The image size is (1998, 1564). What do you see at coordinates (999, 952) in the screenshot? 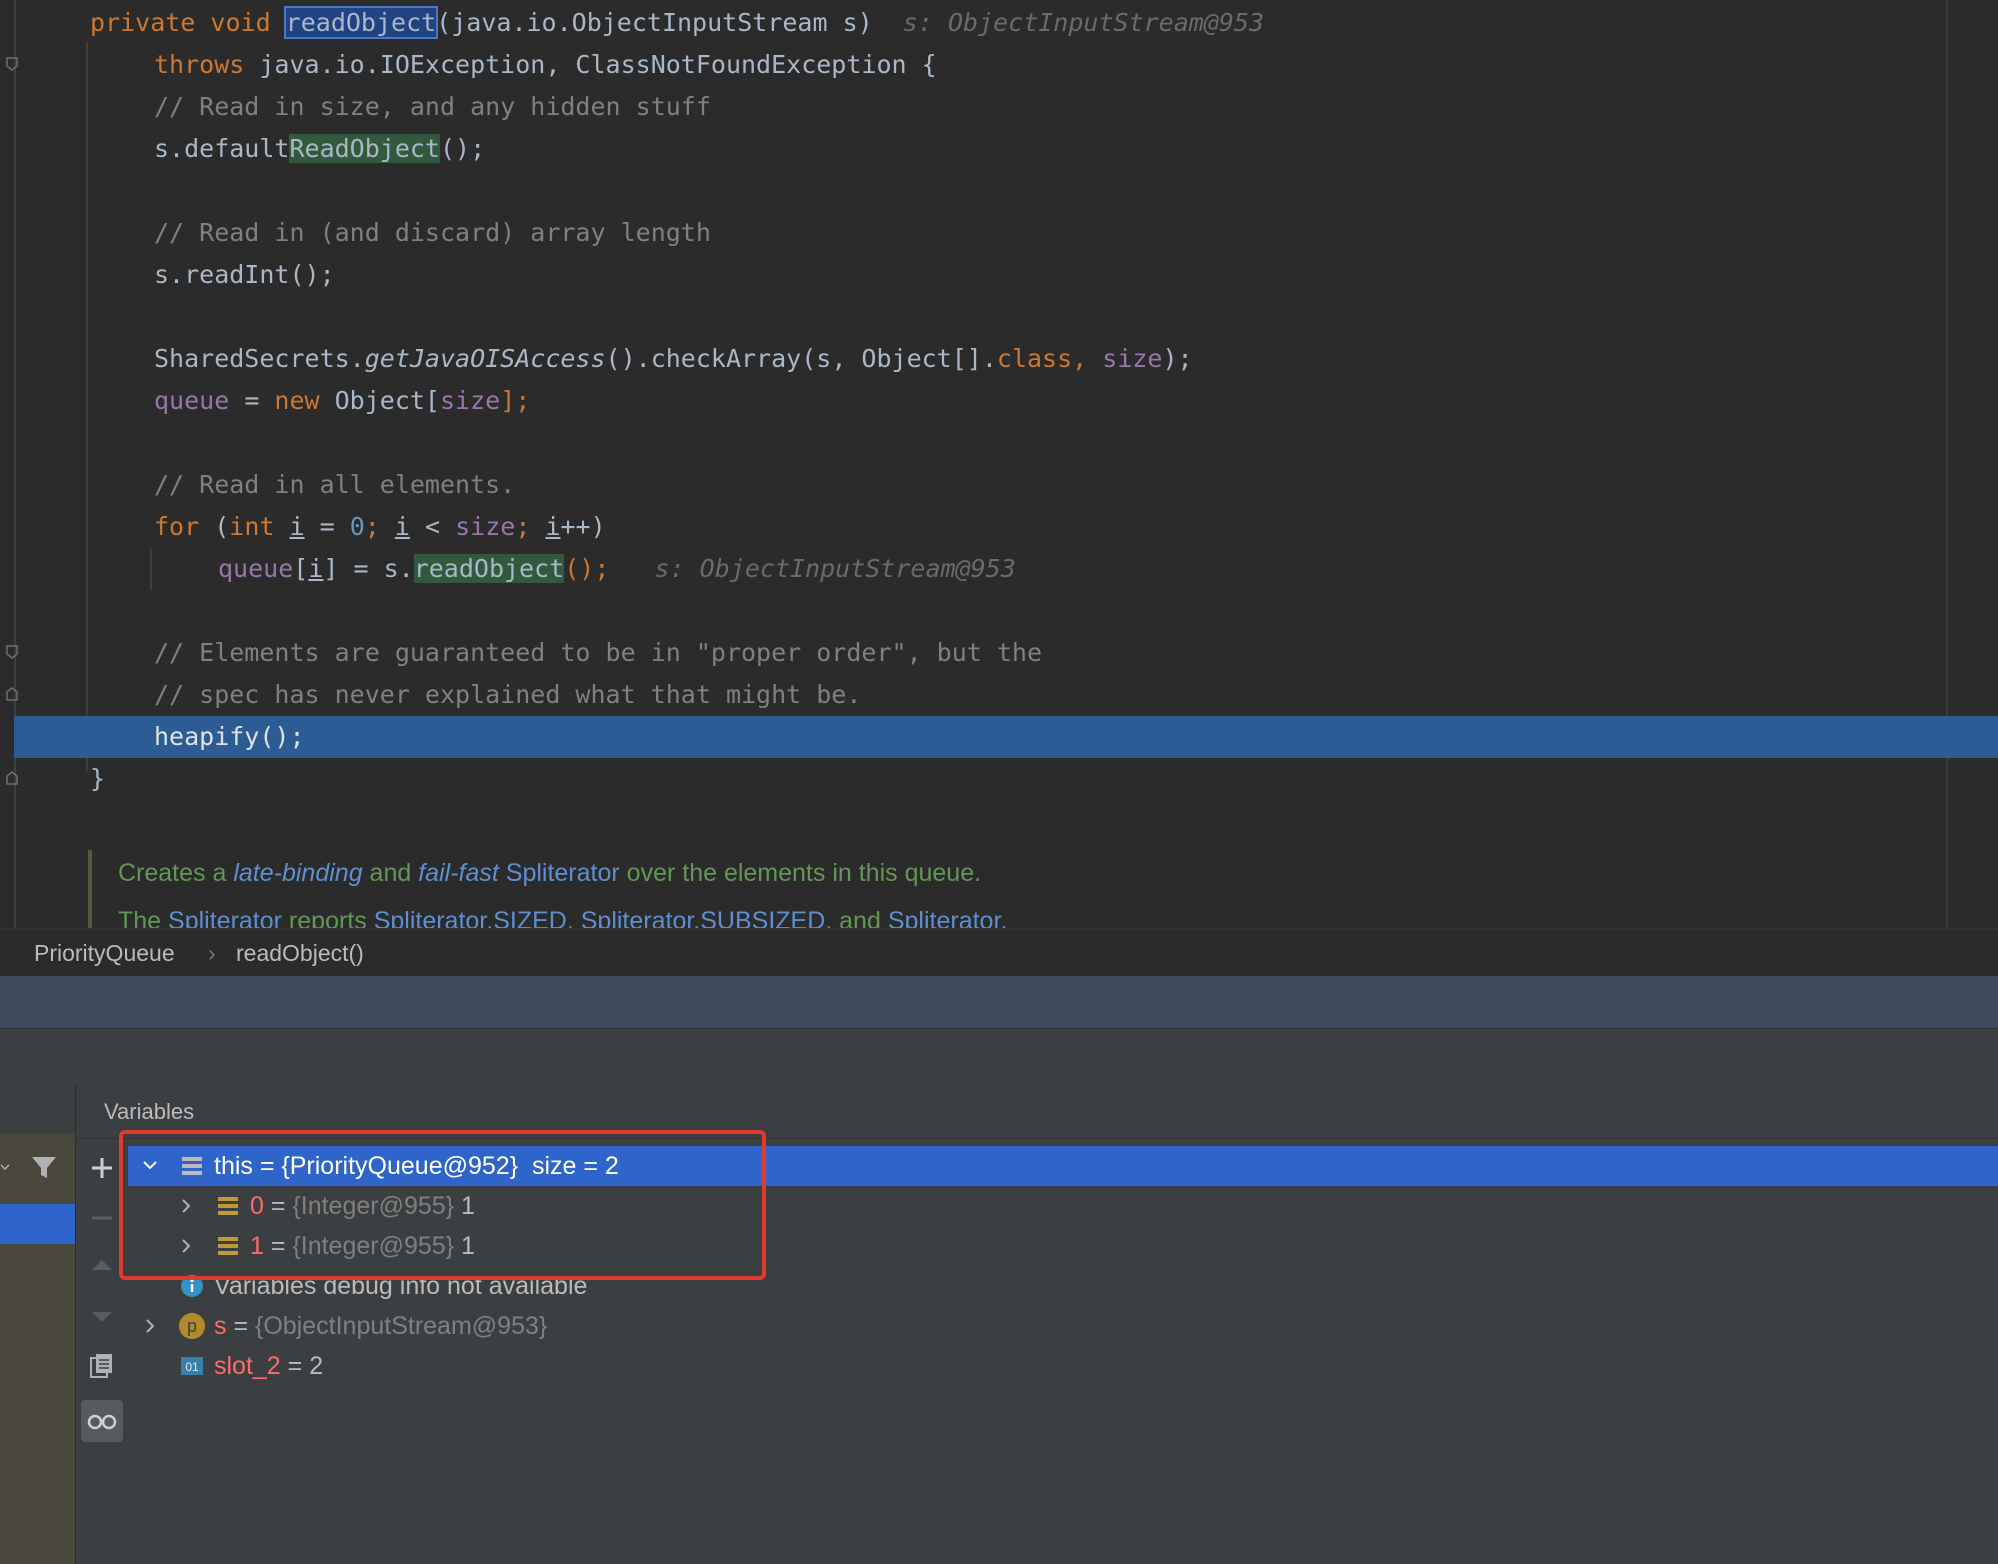
I see `breadcrumb: PriorityQueue › readObject()` at bounding box center [999, 952].